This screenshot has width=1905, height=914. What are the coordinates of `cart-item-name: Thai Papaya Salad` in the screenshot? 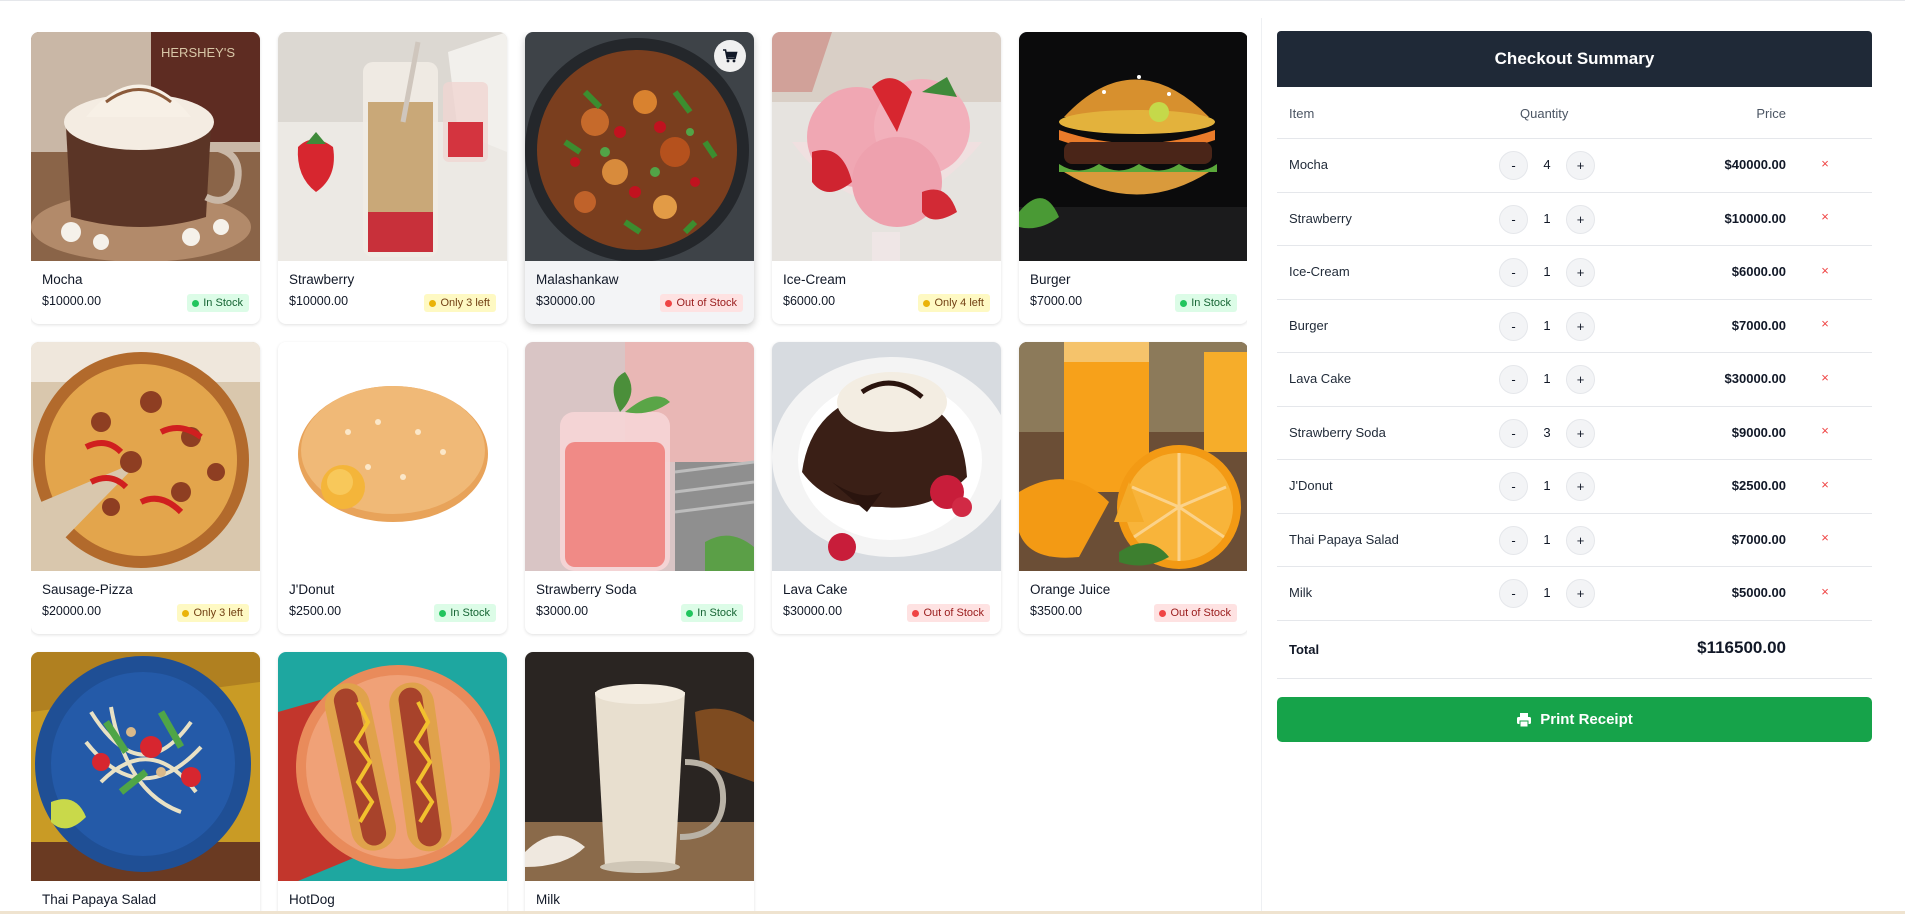 It's located at (1344, 539).